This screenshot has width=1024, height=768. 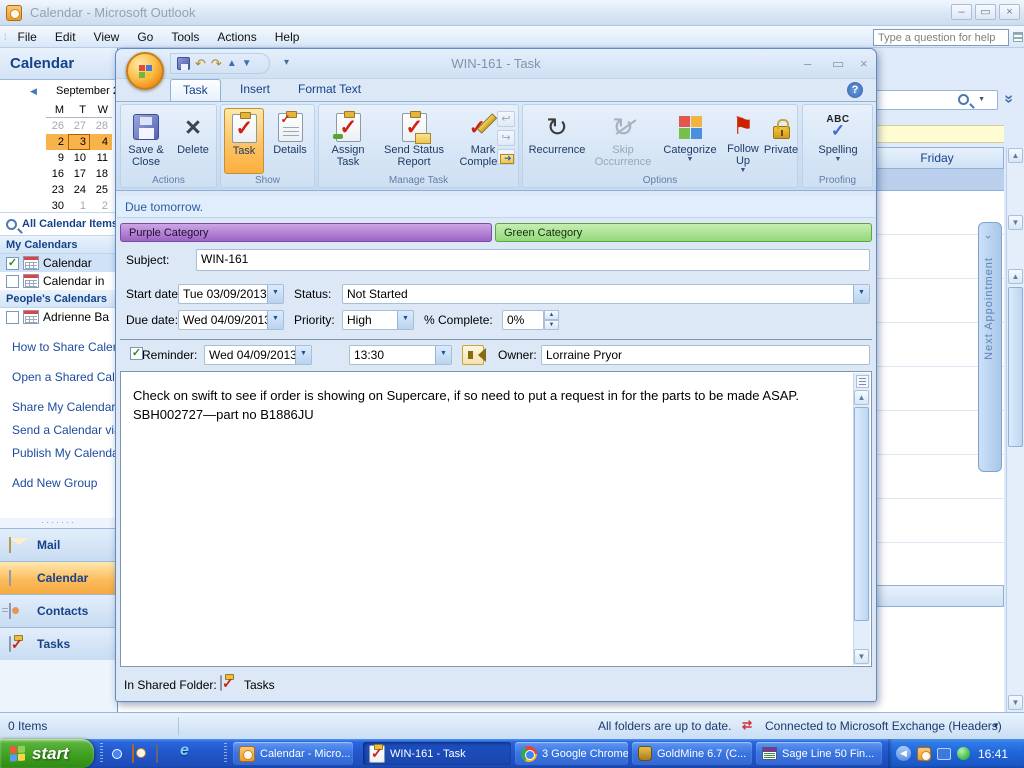 What do you see at coordinates (101, 174) in the screenshot?
I see `calendar-day: 18` at bounding box center [101, 174].